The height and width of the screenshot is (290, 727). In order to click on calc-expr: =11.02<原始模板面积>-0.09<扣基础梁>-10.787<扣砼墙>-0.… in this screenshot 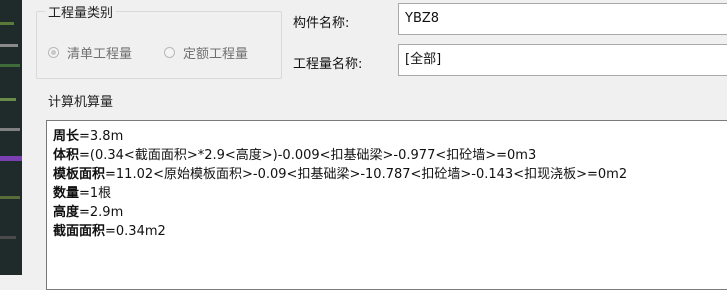, I will do `click(366, 174)`.